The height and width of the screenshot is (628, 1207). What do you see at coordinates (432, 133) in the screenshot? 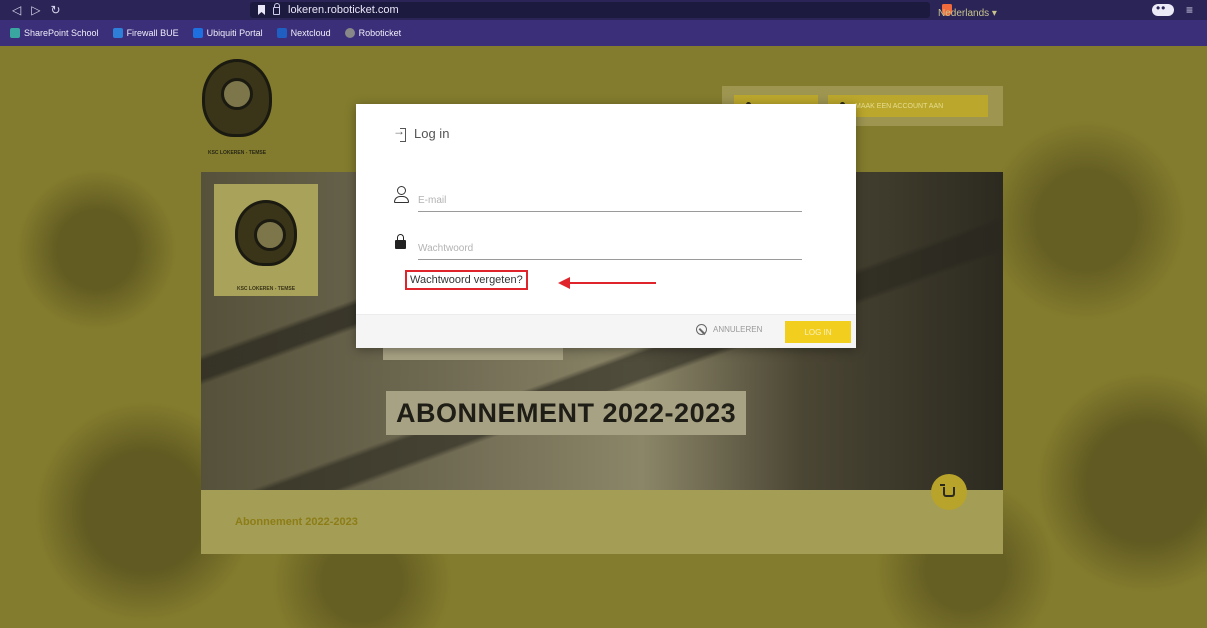
I see `modal-title: Log in` at bounding box center [432, 133].